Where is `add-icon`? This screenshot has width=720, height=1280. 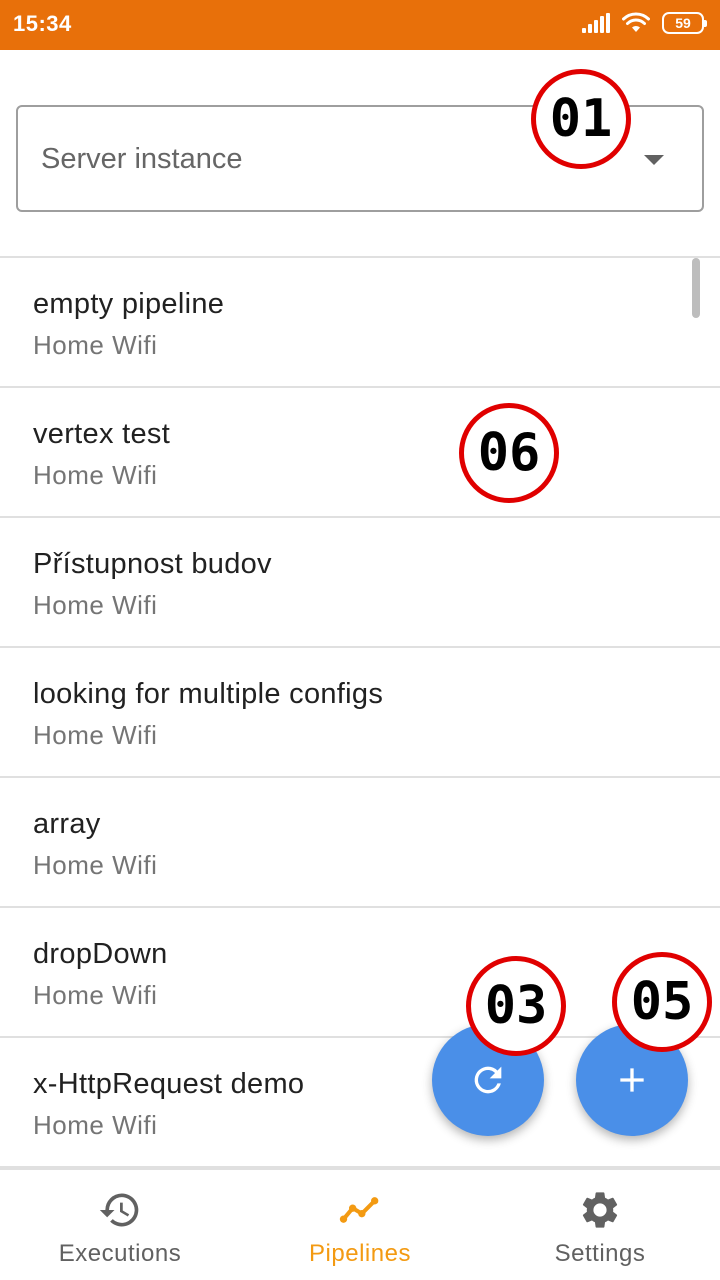
add-icon is located at coordinates (632, 1080).